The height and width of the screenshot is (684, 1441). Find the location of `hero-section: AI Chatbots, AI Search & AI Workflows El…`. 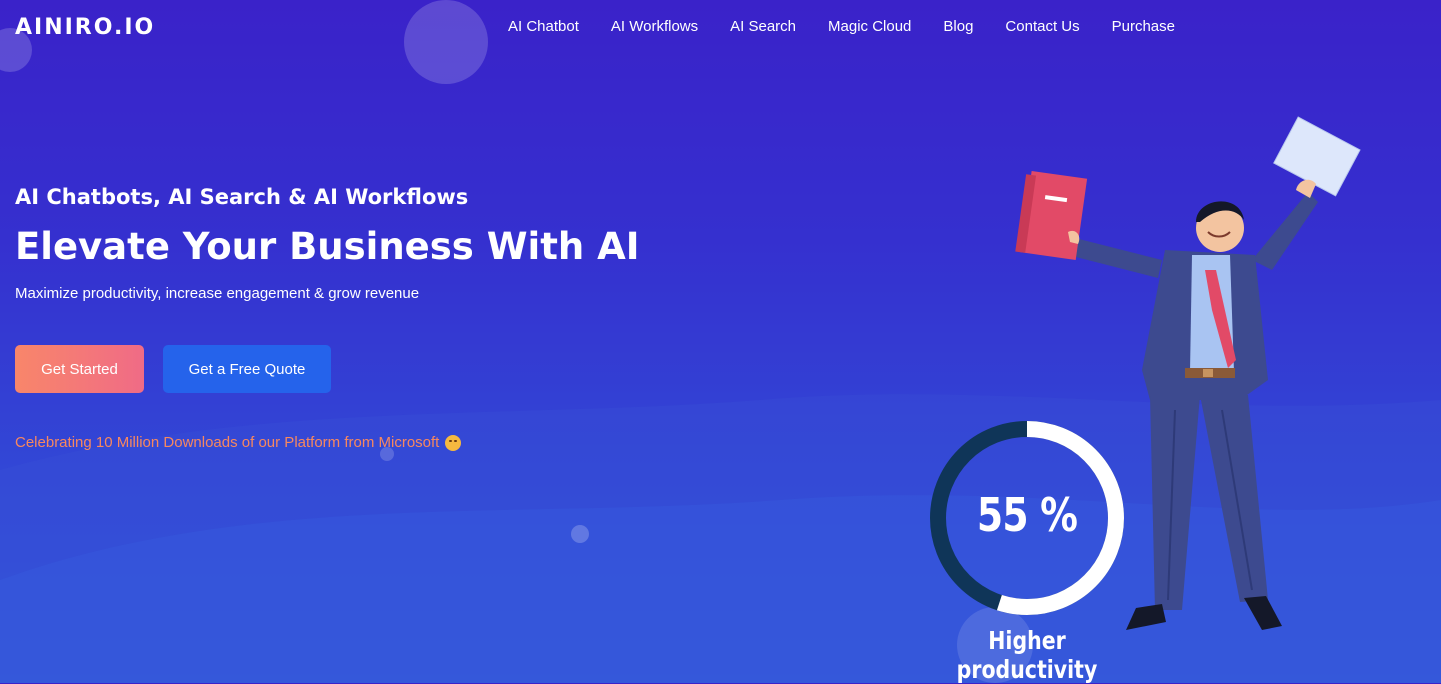

hero-section: AI Chatbots, AI Search & AI Workflows El… is located at coordinates (327, 242).